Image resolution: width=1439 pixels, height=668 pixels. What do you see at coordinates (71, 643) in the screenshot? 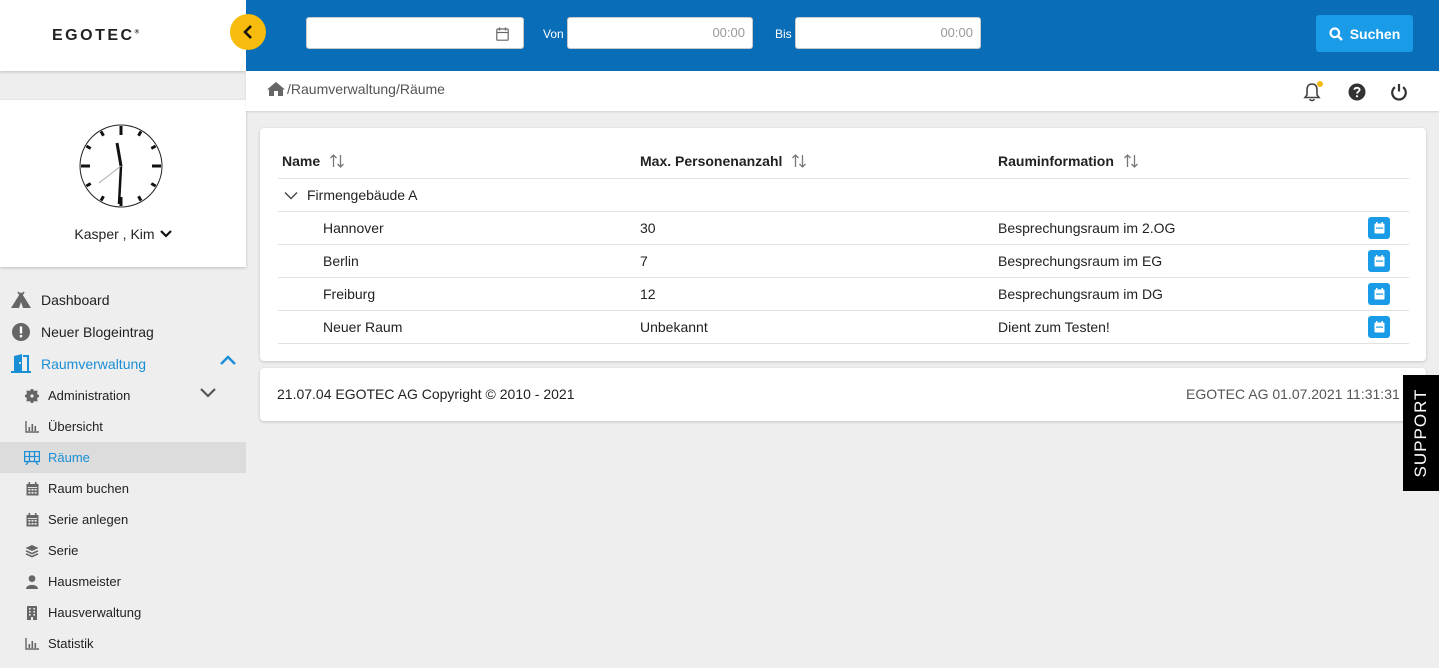
I see `sidebar-subitem-label: Statistik` at bounding box center [71, 643].